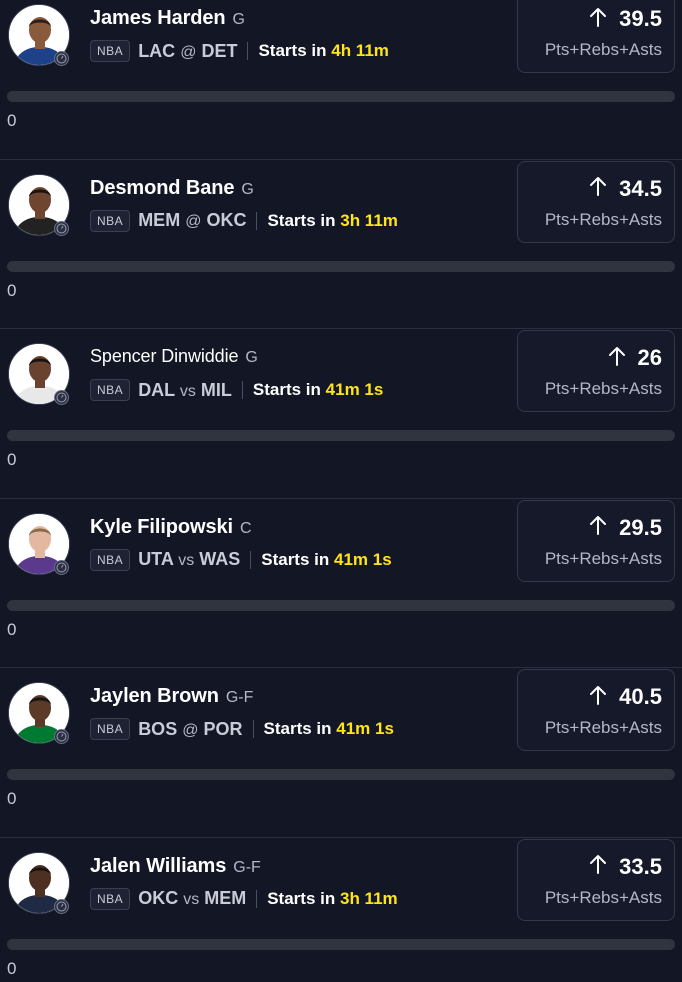 Image resolution: width=682 pixels, height=982 pixels. I want to click on player-heading: Desmond Bane G, so click(172, 188).